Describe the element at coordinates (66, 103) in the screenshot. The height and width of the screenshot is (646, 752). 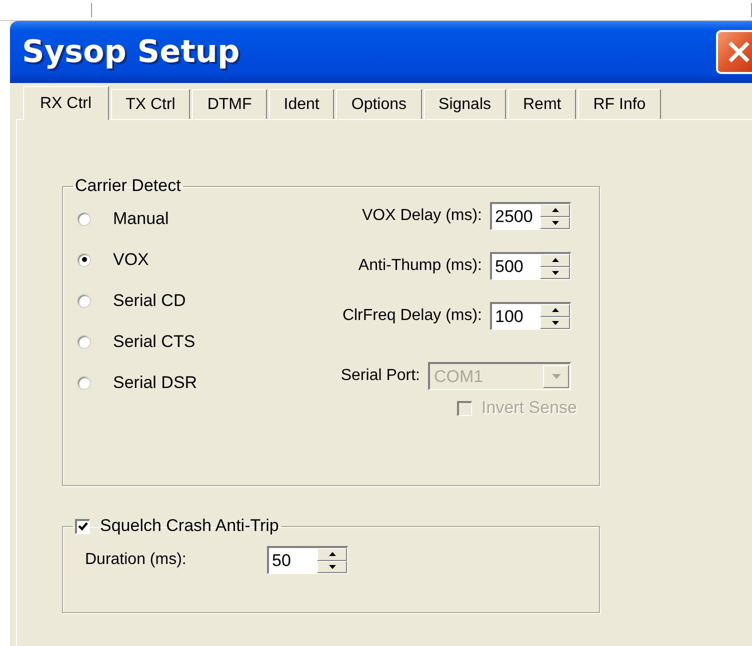
I see `tab: RX Ctrl` at that location.